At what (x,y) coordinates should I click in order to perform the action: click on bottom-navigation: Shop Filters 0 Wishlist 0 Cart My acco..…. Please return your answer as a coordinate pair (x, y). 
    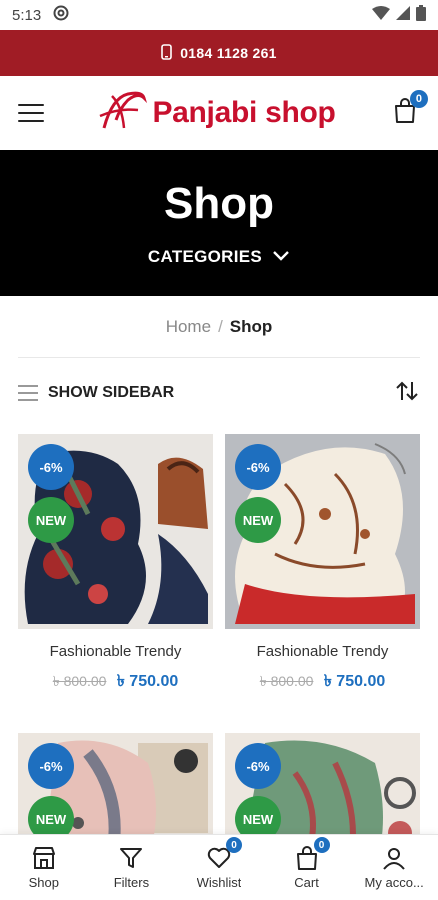
    Looking at the image, I should click on (219, 867).